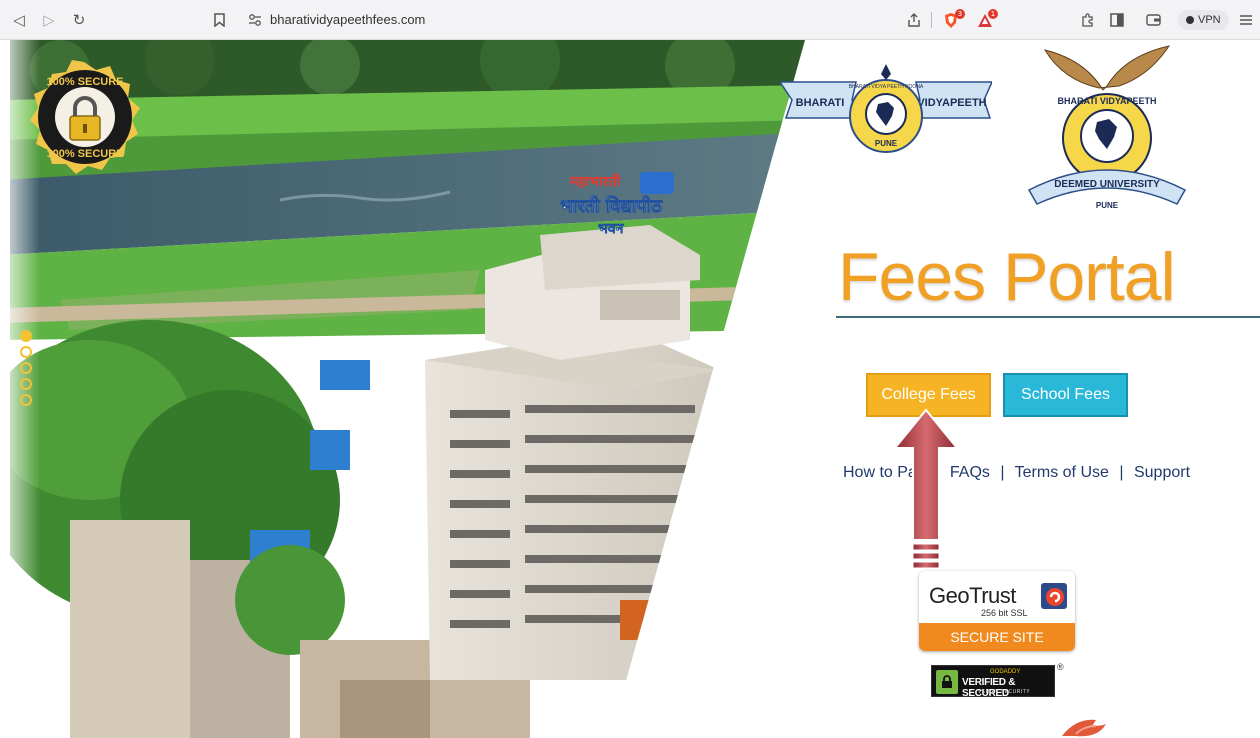 This screenshot has height=738, width=1260. What do you see at coordinates (1062, 472) in the screenshot?
I see `terms-of-use-link: Terms of Use` at bounding box center [1062, 472].